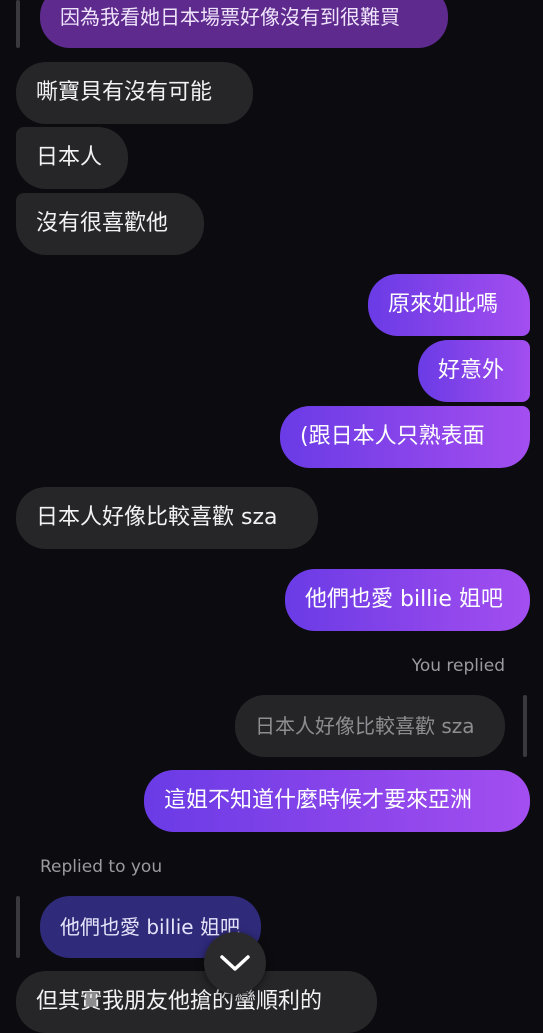  I want to click on message-text: (跟日本人只熟表面, so click(392, 436).